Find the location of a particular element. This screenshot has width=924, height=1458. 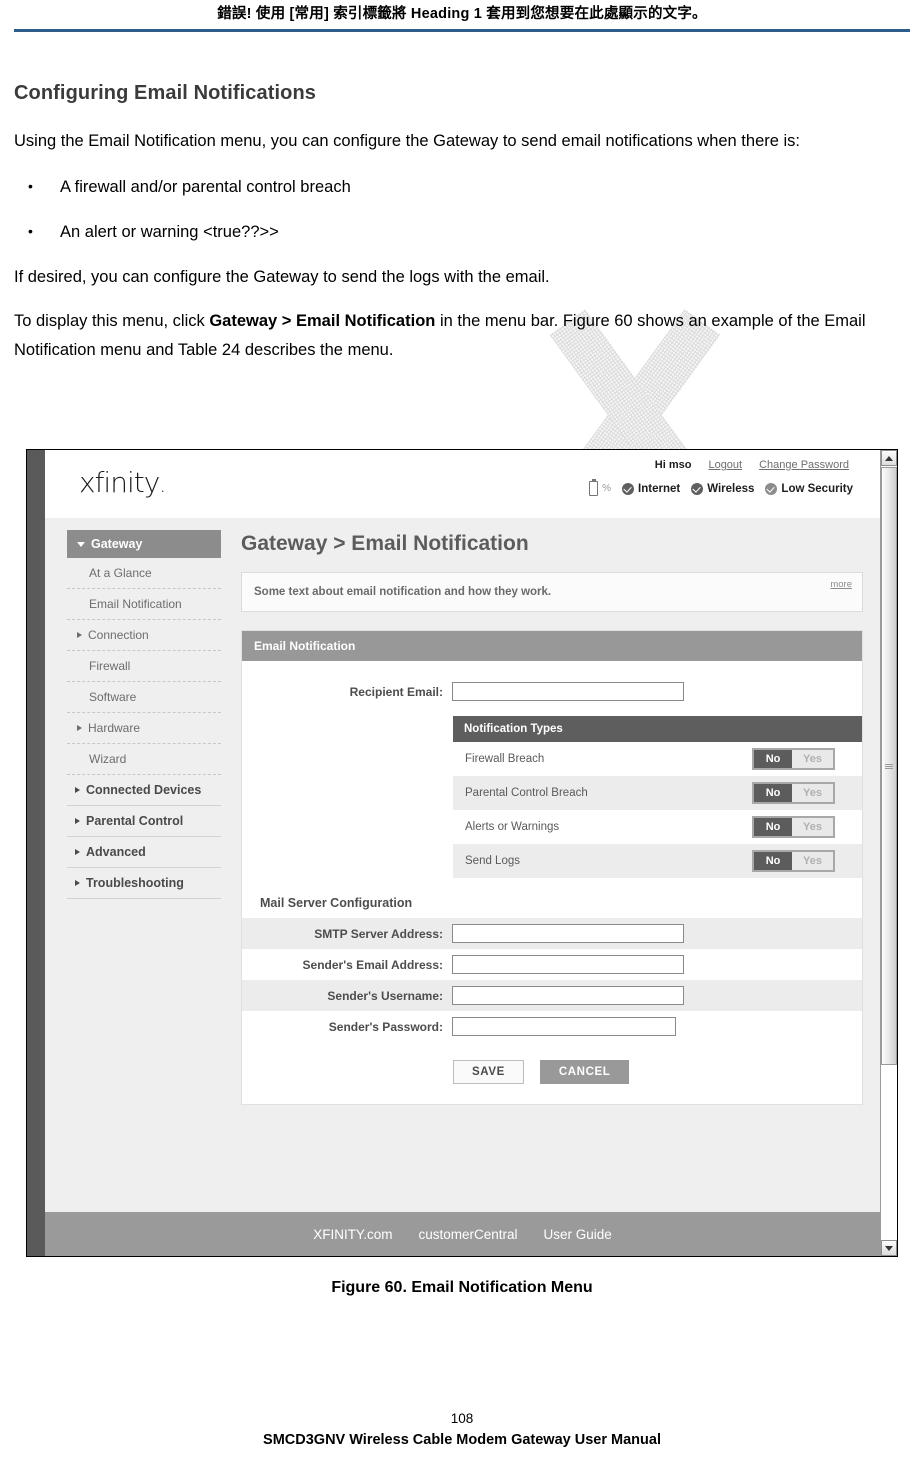

figure-caption: Figure 60. Email Notification Menu is located at coordinates (462, 1287).